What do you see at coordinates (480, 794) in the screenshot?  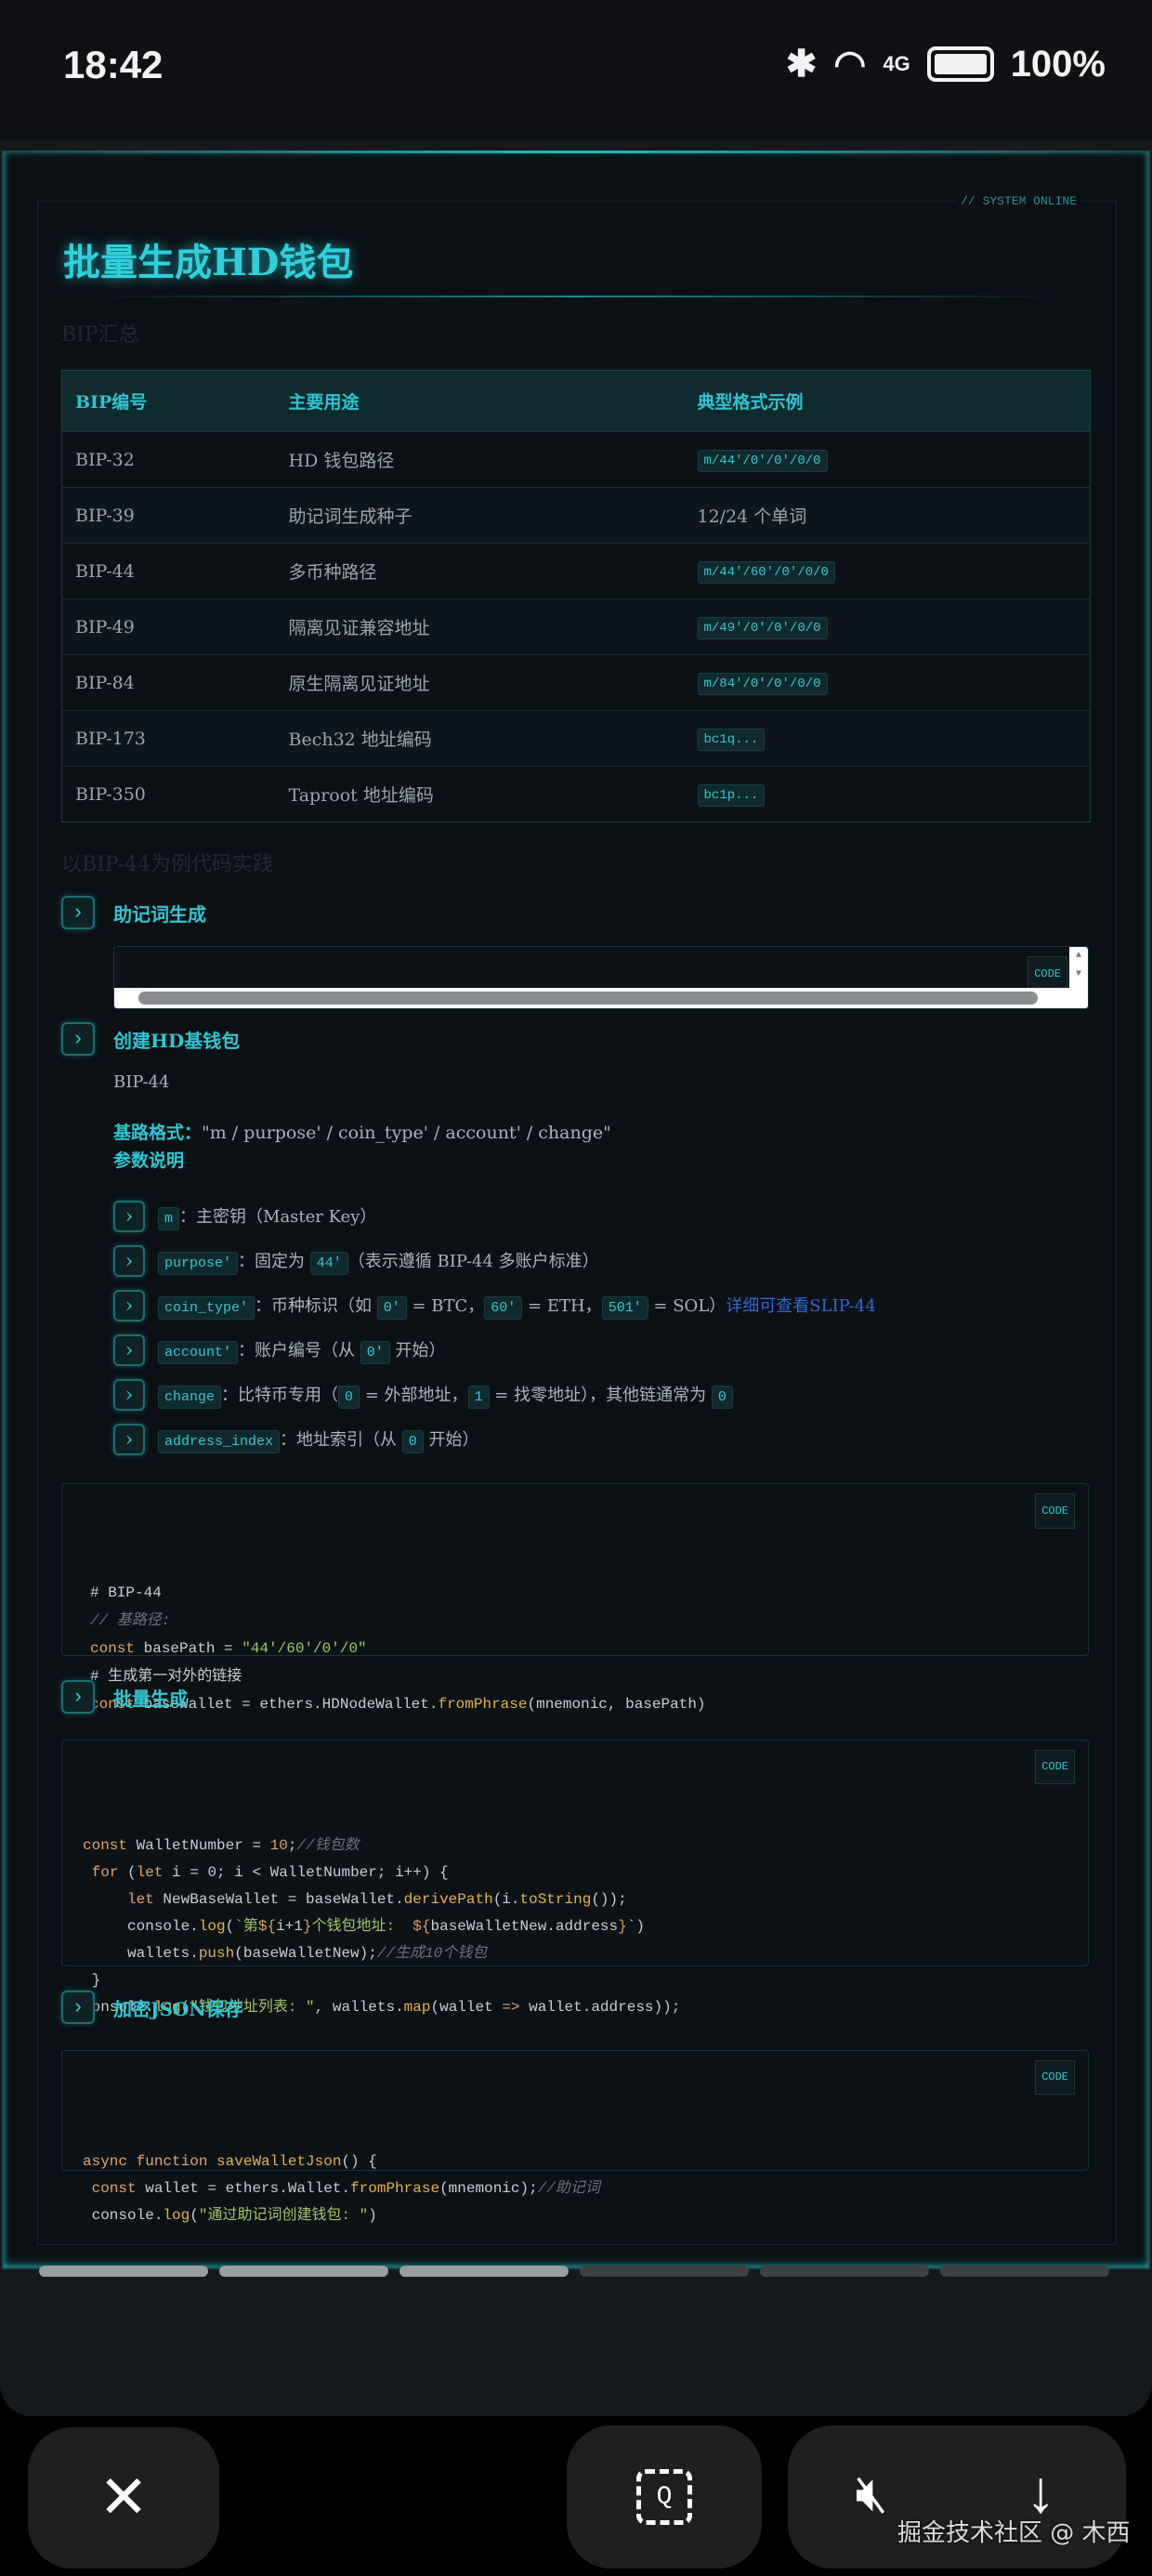 I see `bip-use: Taproot 地址编码` at bounding box center [480, 794].